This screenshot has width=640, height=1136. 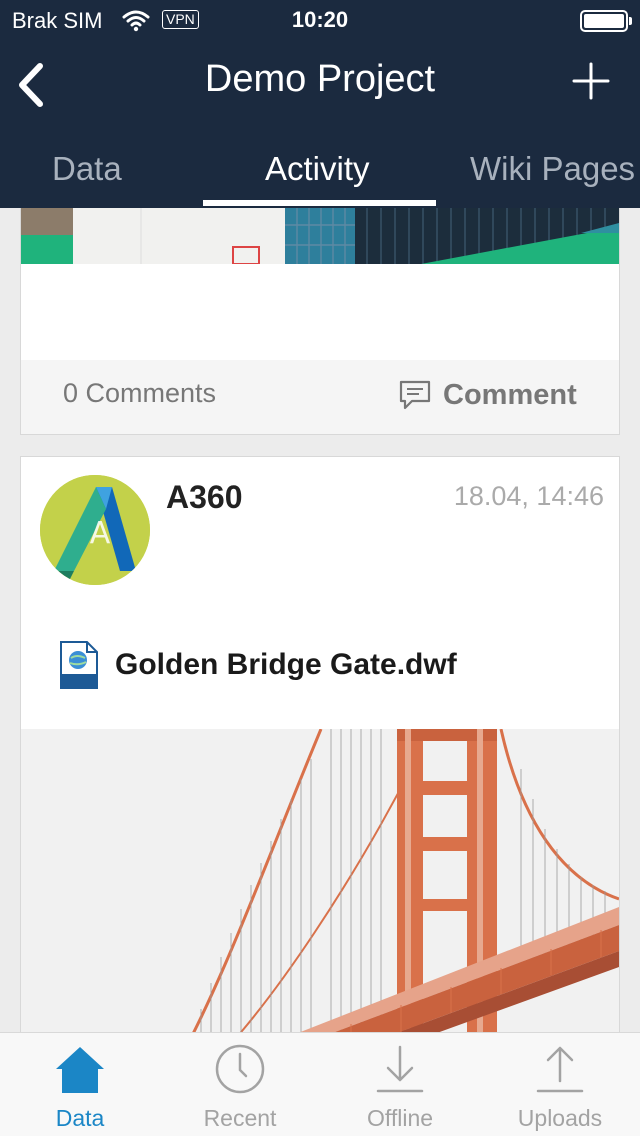 What do you see at coordinates (87, 169) in the screenshot?
I see `tab-data: Data` at bounding box center [87, 169].